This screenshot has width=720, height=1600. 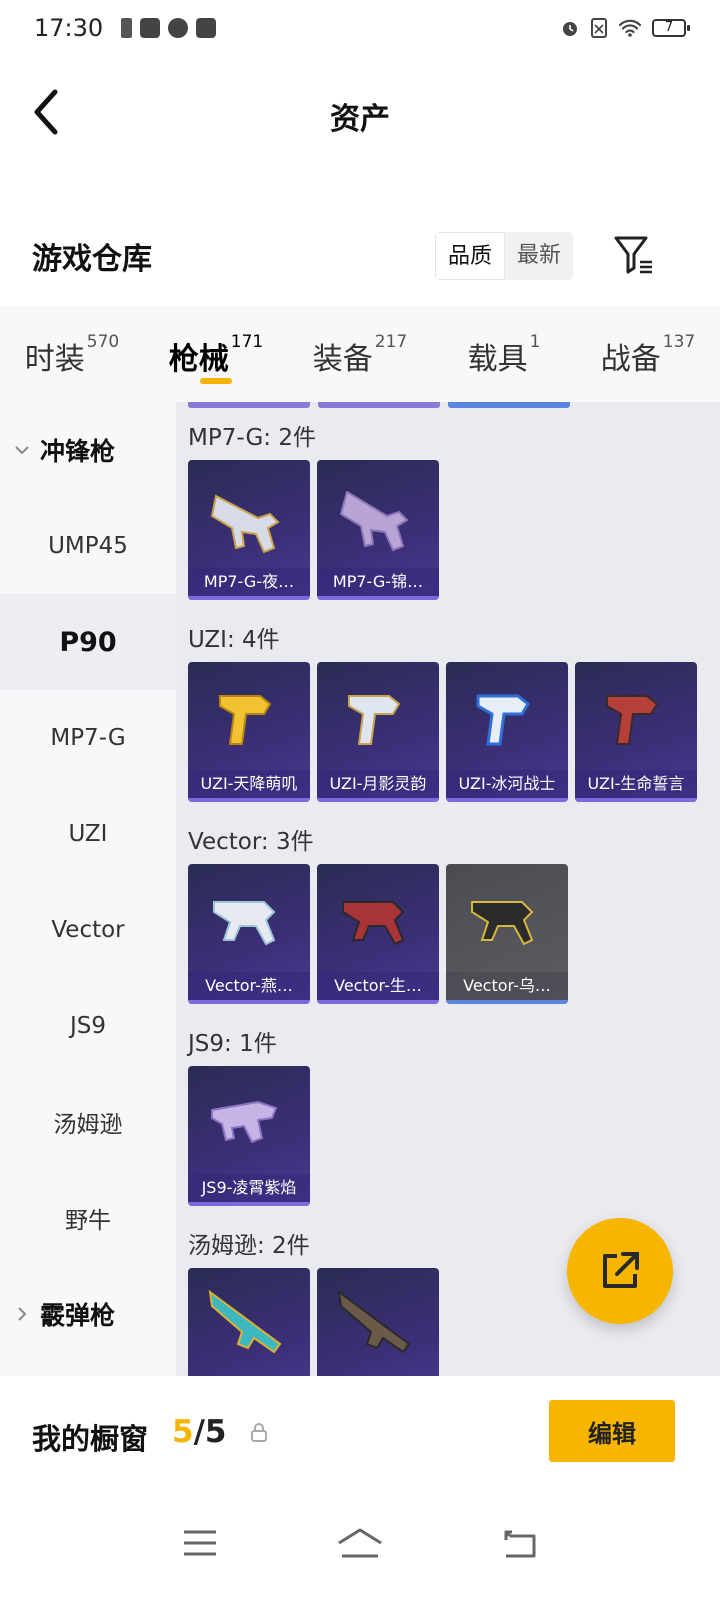 I want to click on back-nav-button, so click(x=520, y=1543).